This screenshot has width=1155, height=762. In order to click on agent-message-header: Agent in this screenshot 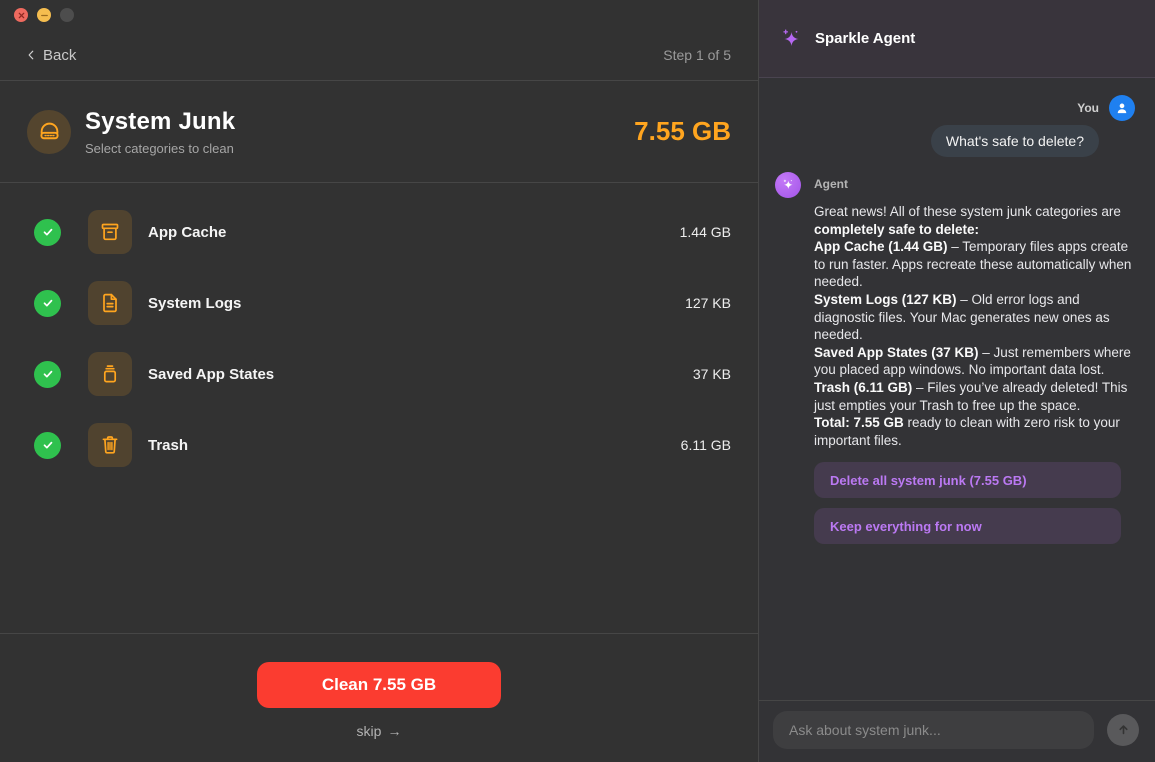, I will do `click(955, 185)`.